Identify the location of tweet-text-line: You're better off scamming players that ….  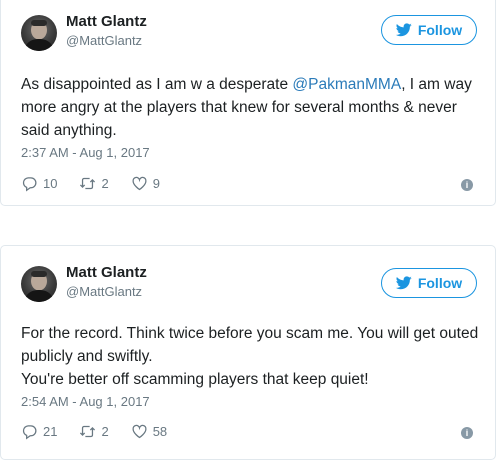
(195, 379).